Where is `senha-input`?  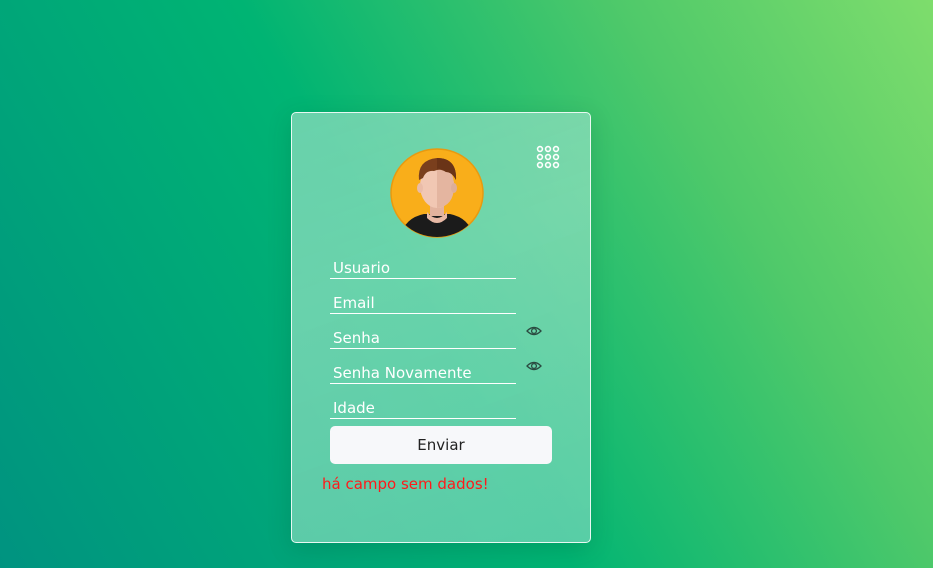
senha-input is located at coordinates (423, 334).